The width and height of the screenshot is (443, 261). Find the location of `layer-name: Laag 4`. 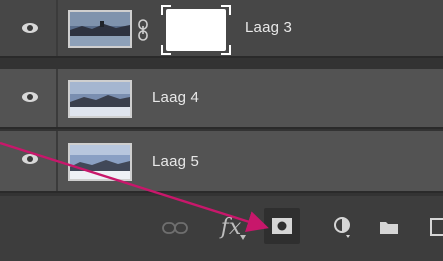

layer-name: Laag 4 is located at coordinates (175, 97).